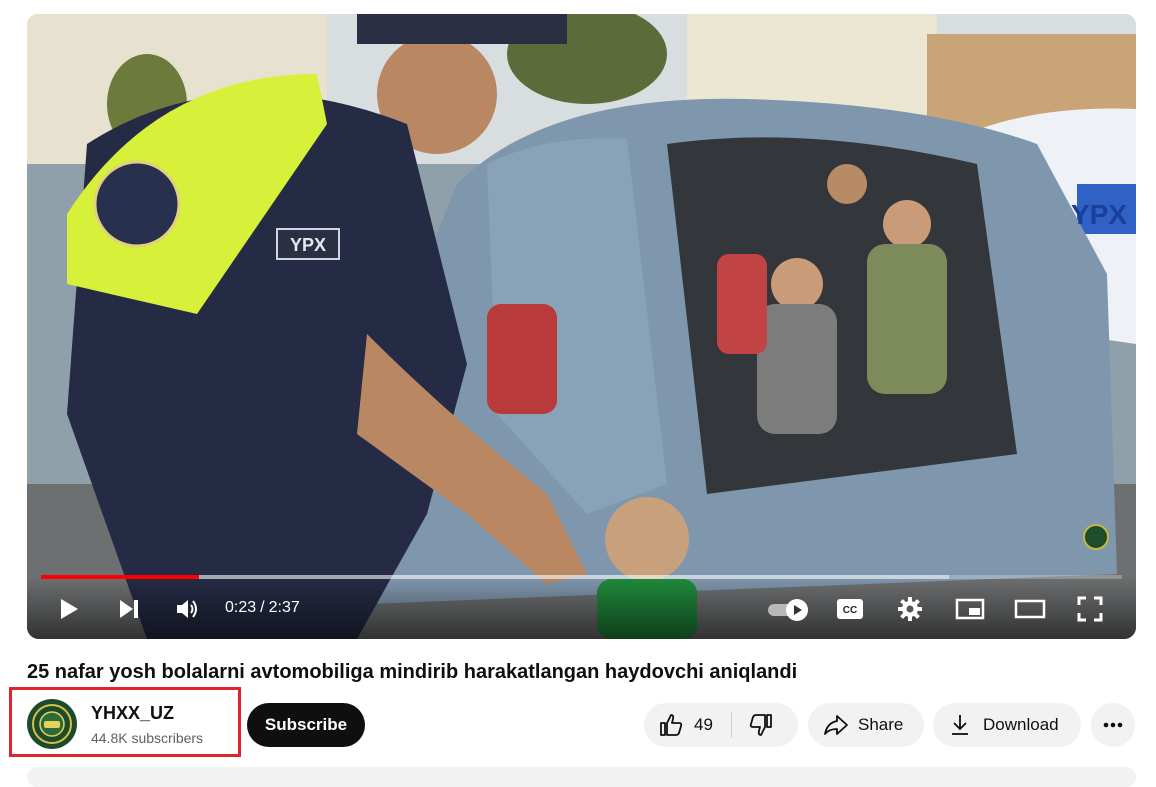 The image size is (1156, 787). I want to click on captions-button: CC, so click(850, 609).